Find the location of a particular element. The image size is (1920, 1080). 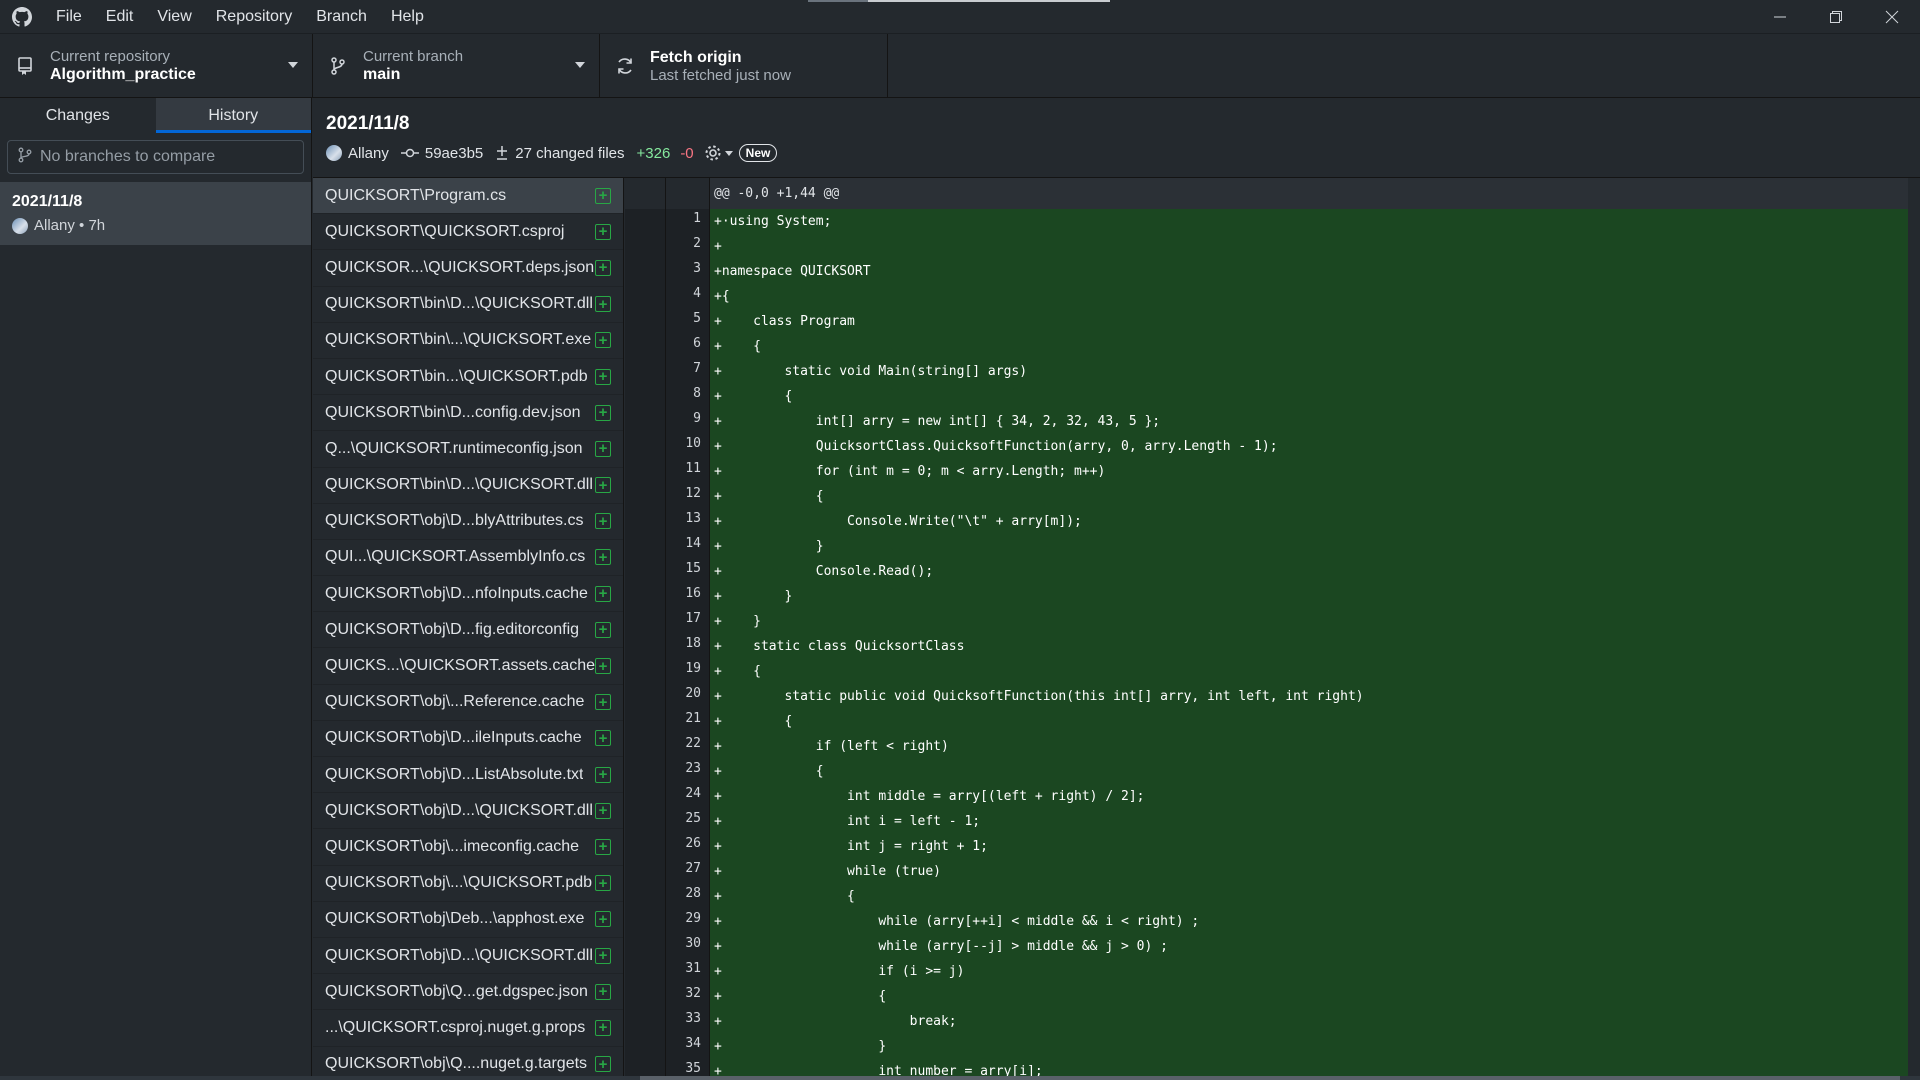

new-line-number: 18 is located at coordinates (688, 646).